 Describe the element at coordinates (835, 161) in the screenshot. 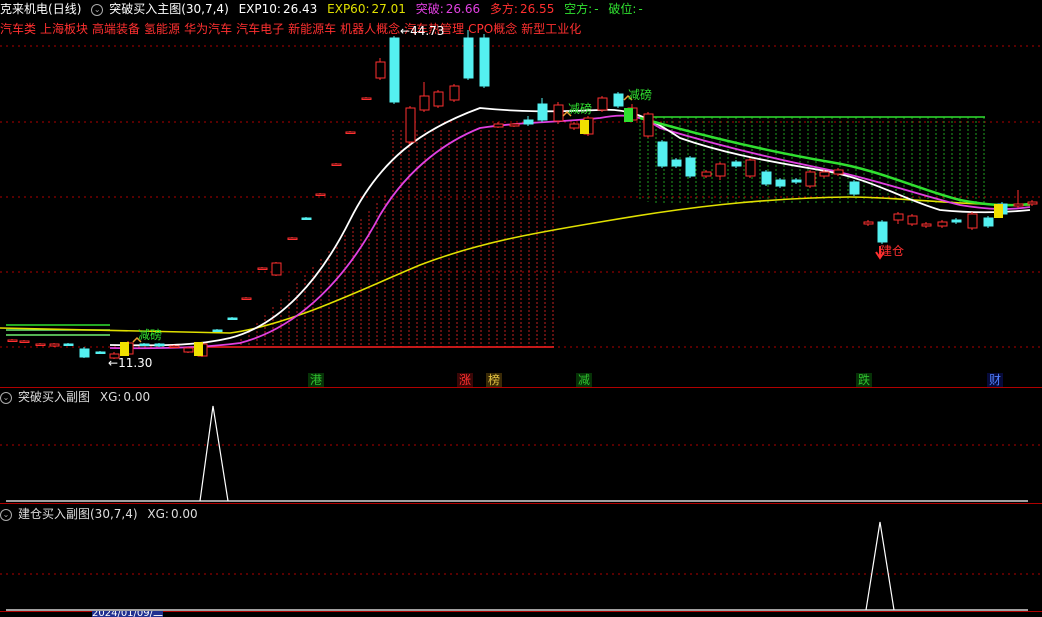

I see `duofang-line` at that location.